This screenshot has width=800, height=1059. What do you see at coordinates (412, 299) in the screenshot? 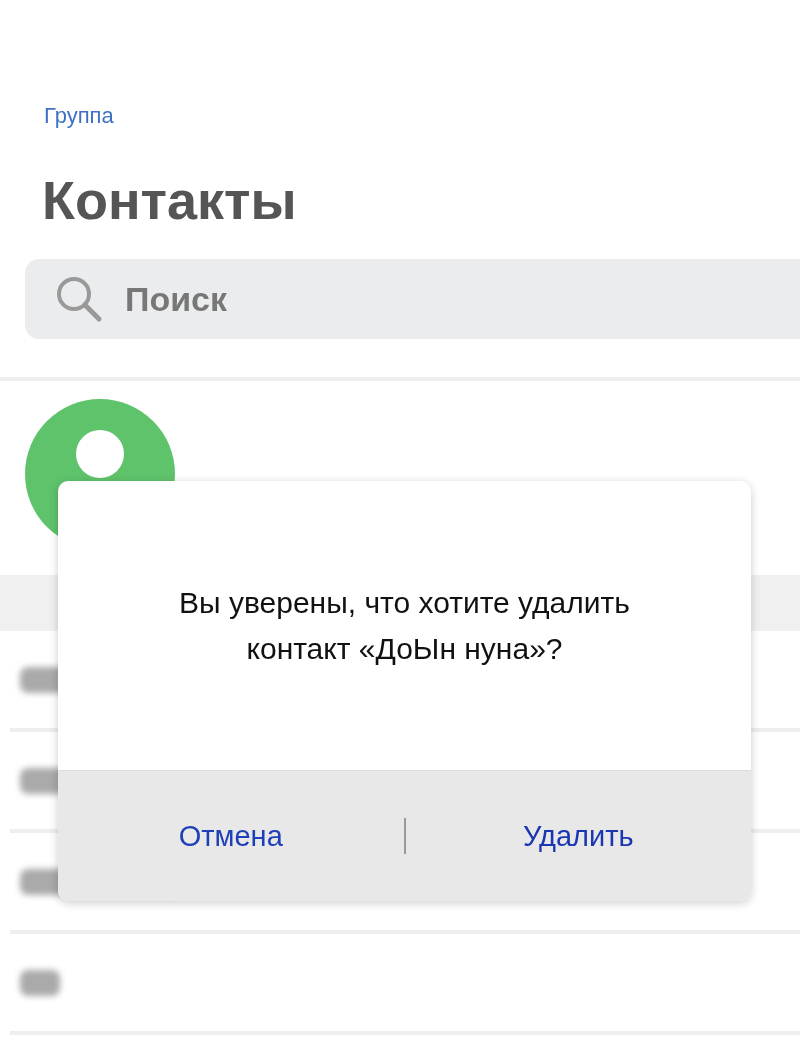
I see `search-field: Поиск` at bounding box center [412, 299].